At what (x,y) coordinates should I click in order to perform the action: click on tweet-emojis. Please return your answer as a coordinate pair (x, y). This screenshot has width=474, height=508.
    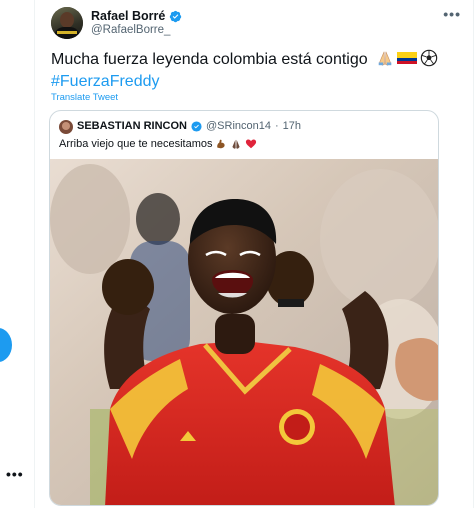
    Looking at the image, I should click on (407, 58).